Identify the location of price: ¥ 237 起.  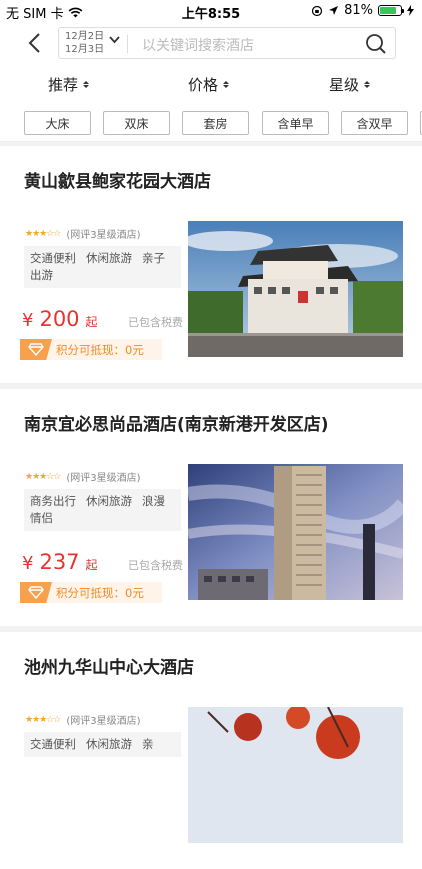
(60, 562).